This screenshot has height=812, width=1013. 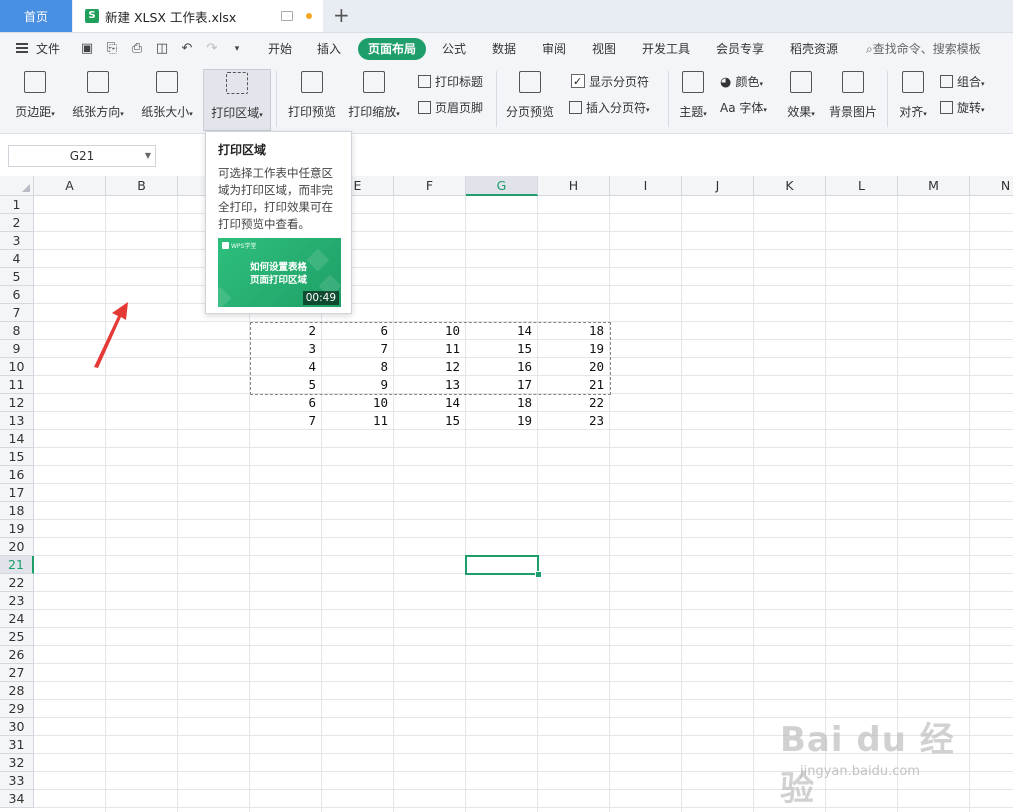 I want to click on monitor-icon, so click(x=287, y=16).